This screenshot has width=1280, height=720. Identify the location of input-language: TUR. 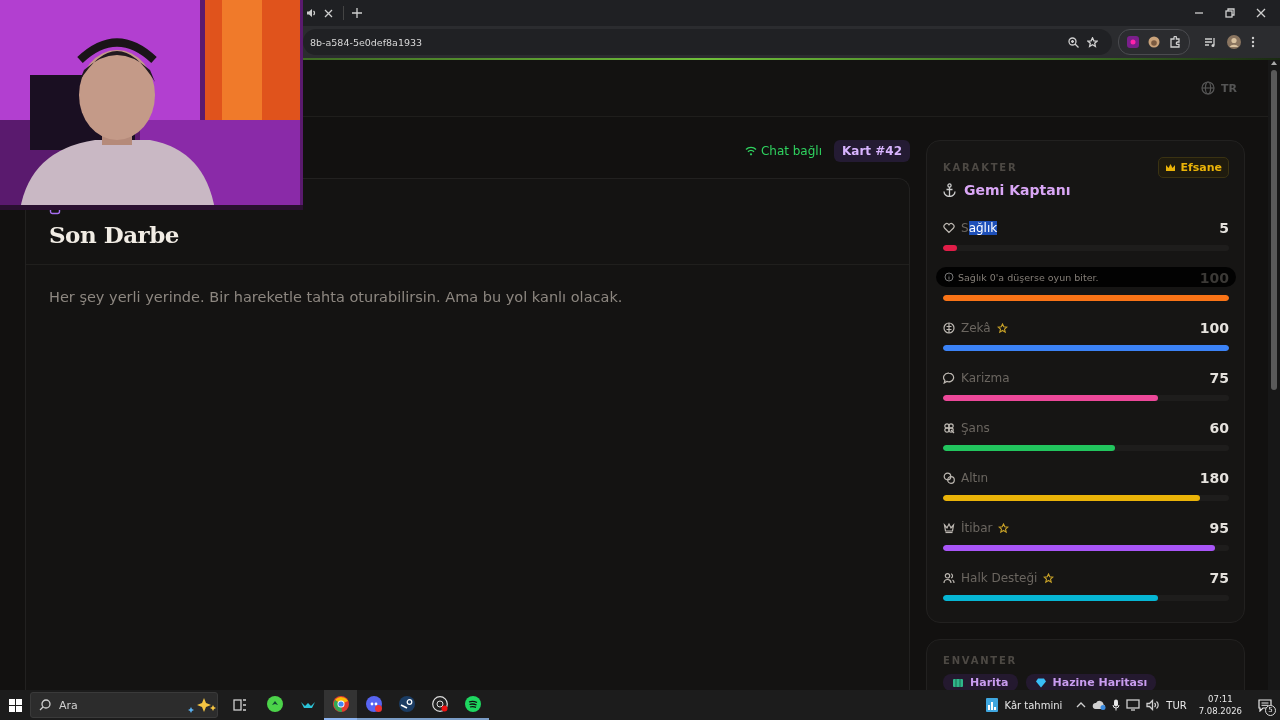
(1176, 705).